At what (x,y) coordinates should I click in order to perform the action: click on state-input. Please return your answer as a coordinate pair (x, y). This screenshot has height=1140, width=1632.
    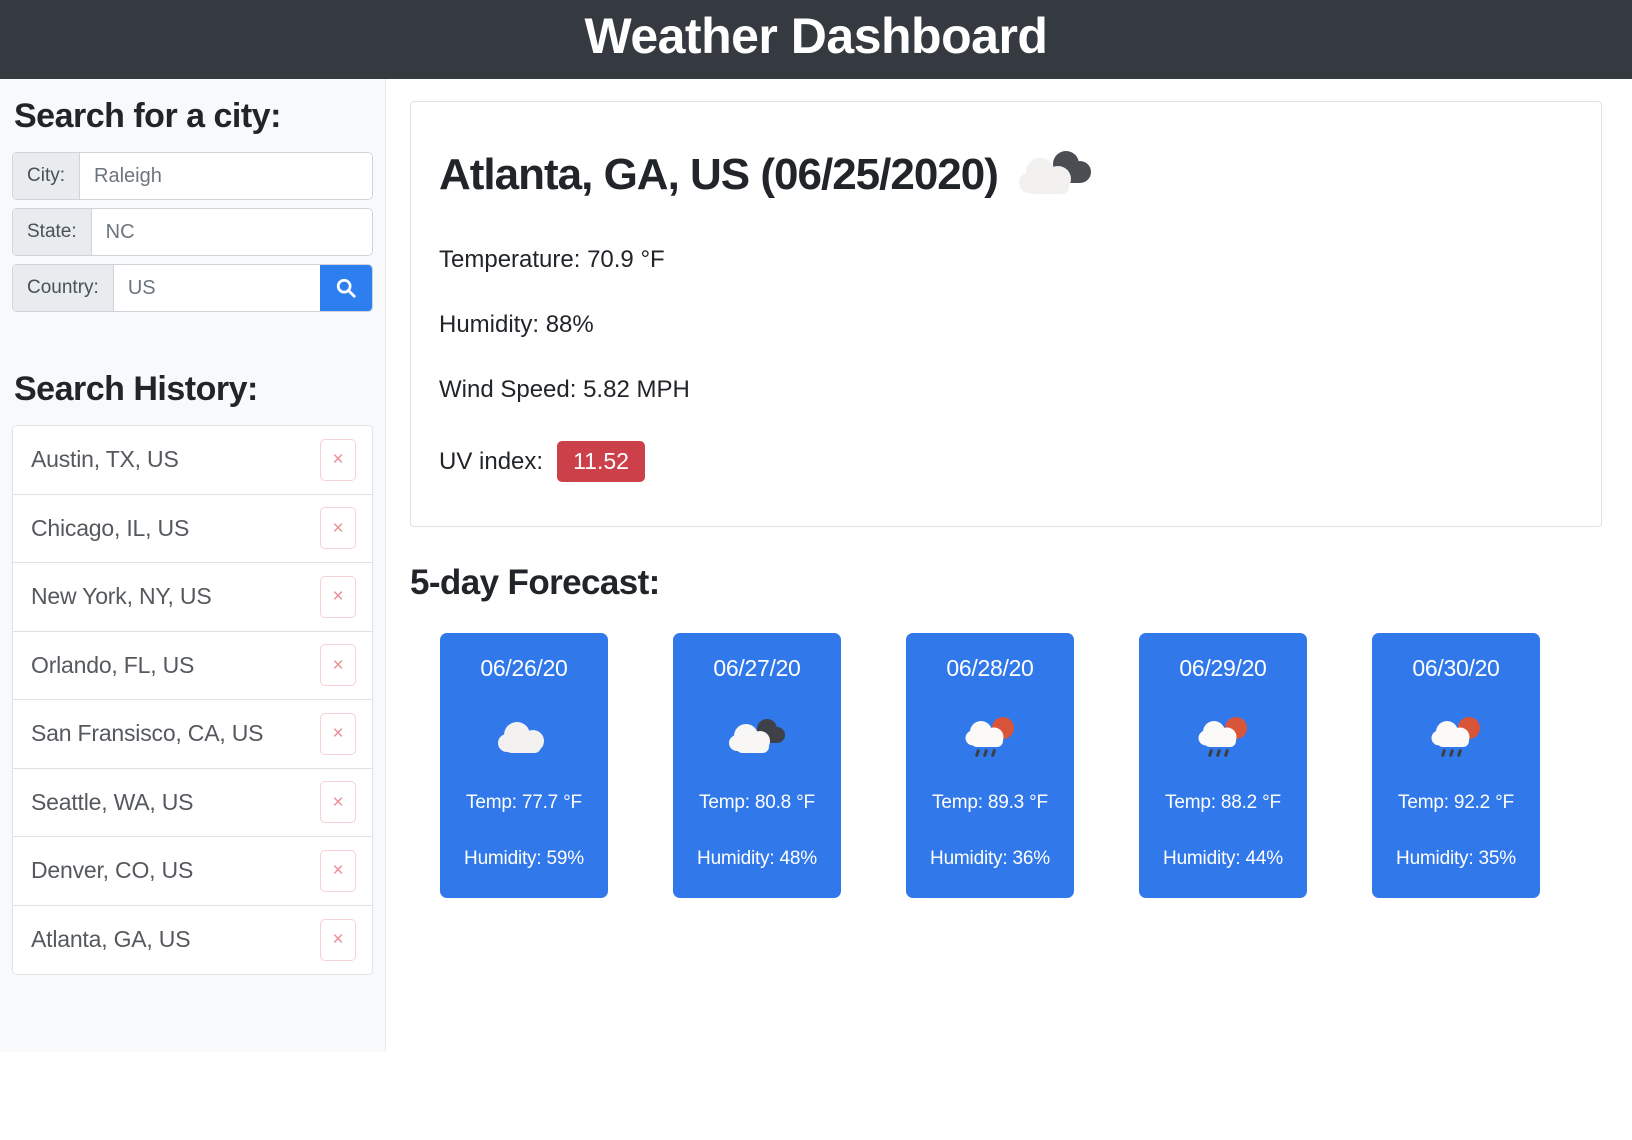
    Looking at the image, I should click on (231, 232).